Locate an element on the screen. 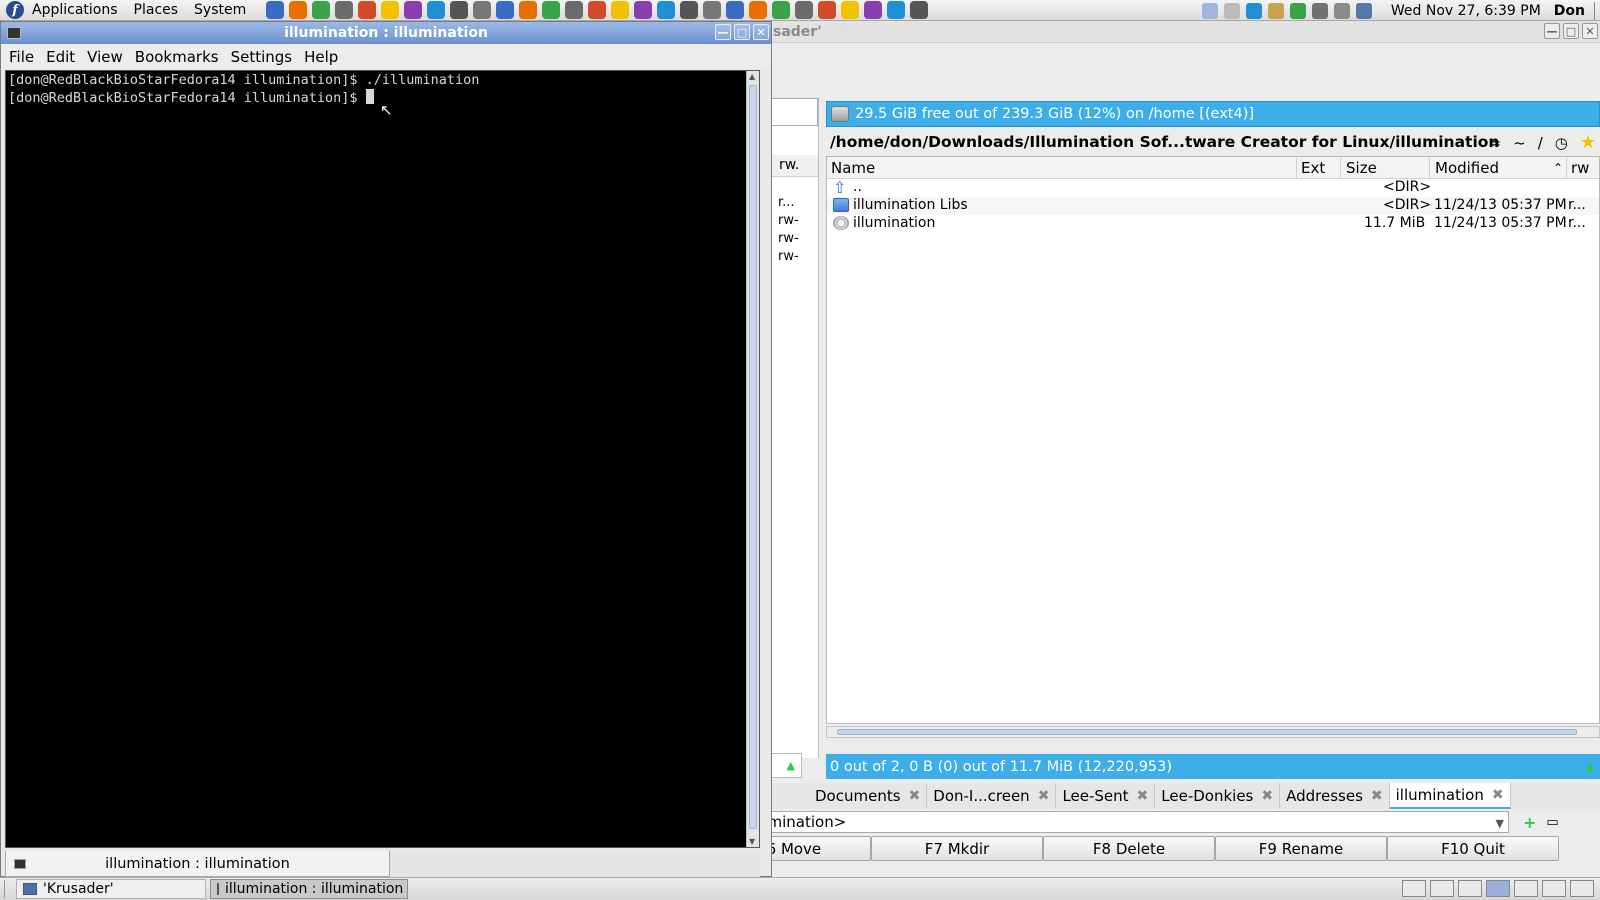 Image resolution: width=1600 pixels, height=900 pixels. clipboard-2-icon is located at coordinates (1275, 10).